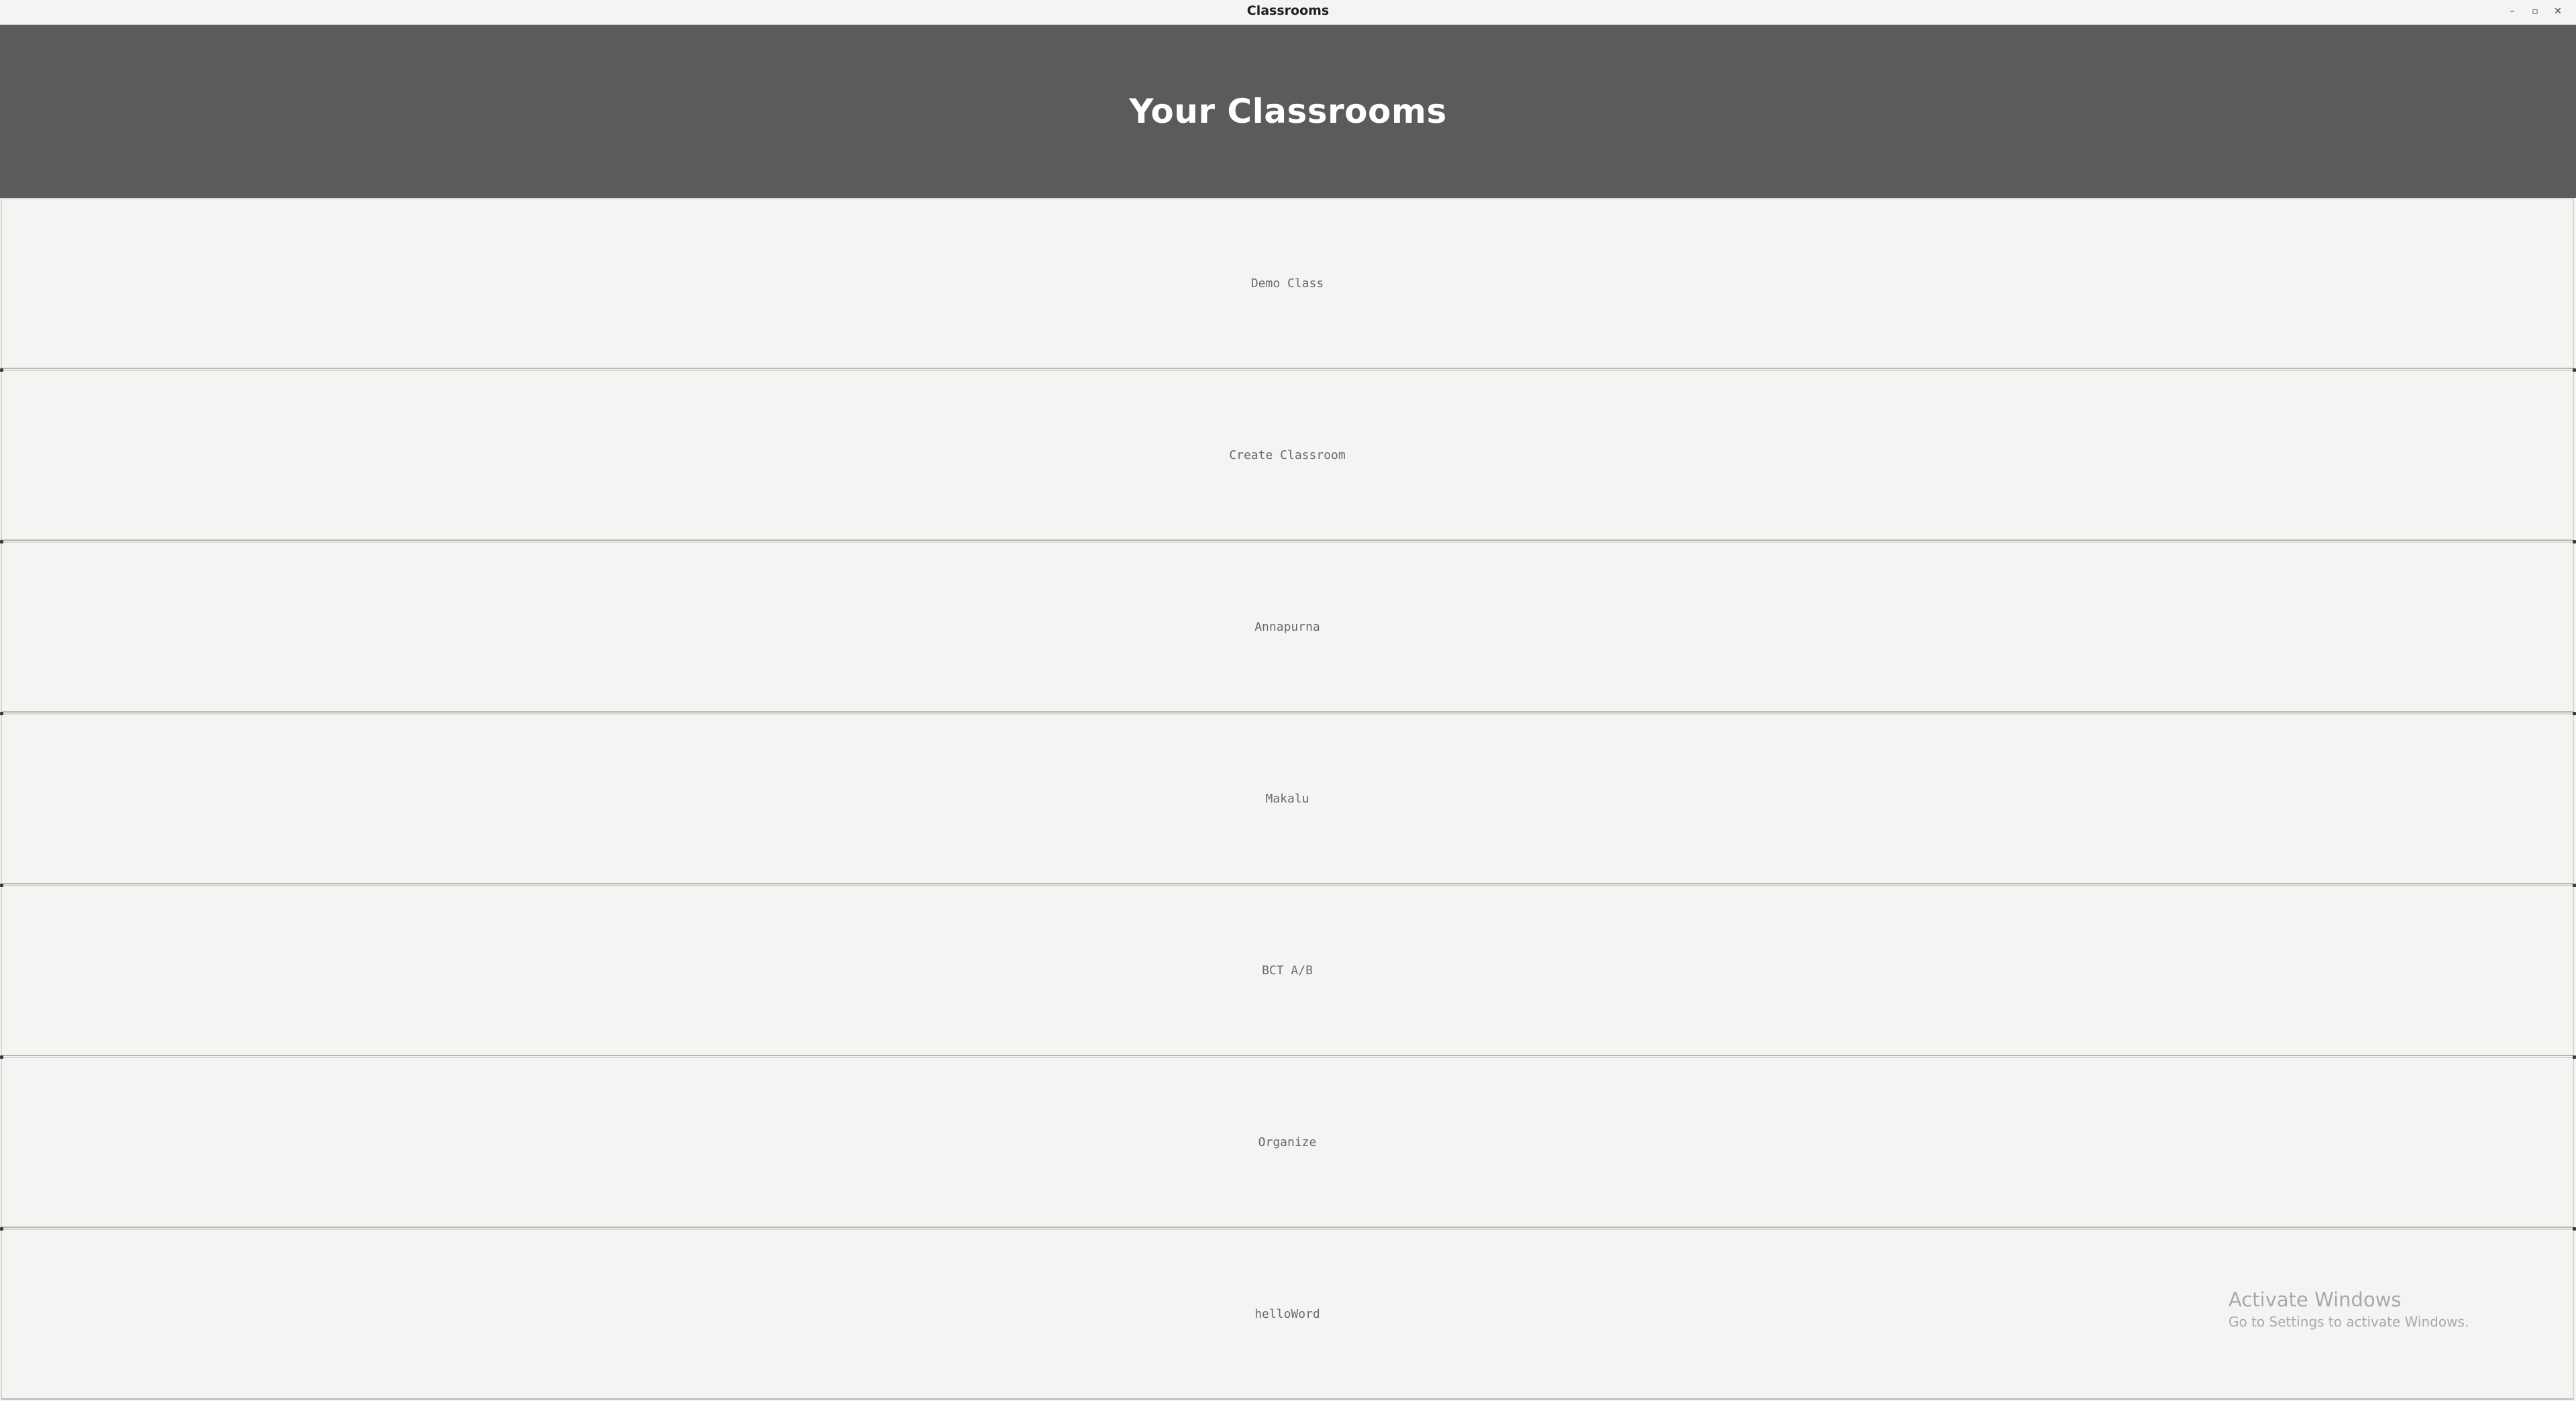 This screenshot has width=2576, height=1401. I want to click on close-icon: ✕, so click(2558, 11).